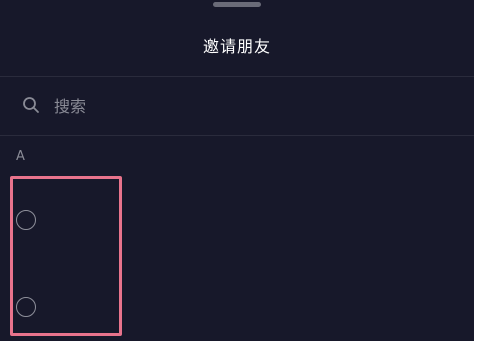 The height and width of the screenshot is (341, 477). Describe the element at coordinates (31, 105) in the screenshot. I see `search-icon` at that location.